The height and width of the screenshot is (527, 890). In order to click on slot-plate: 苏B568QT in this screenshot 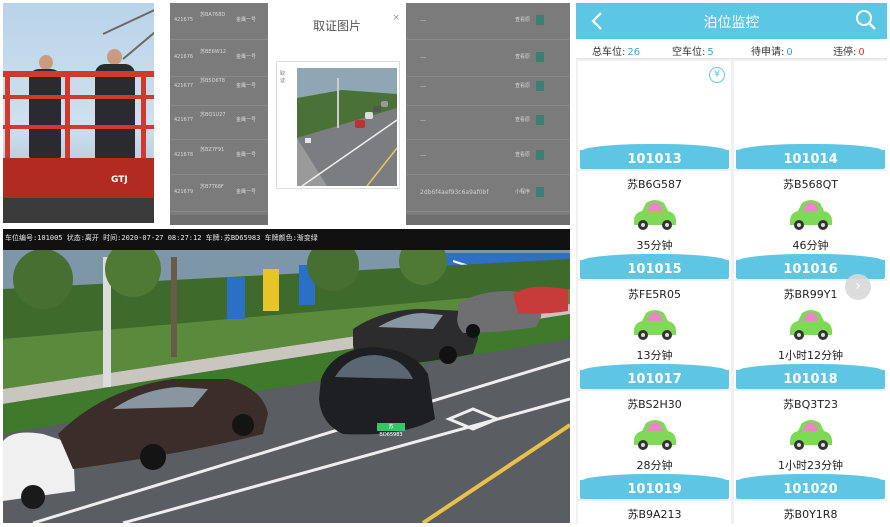, I will do `click(810, 184)`.